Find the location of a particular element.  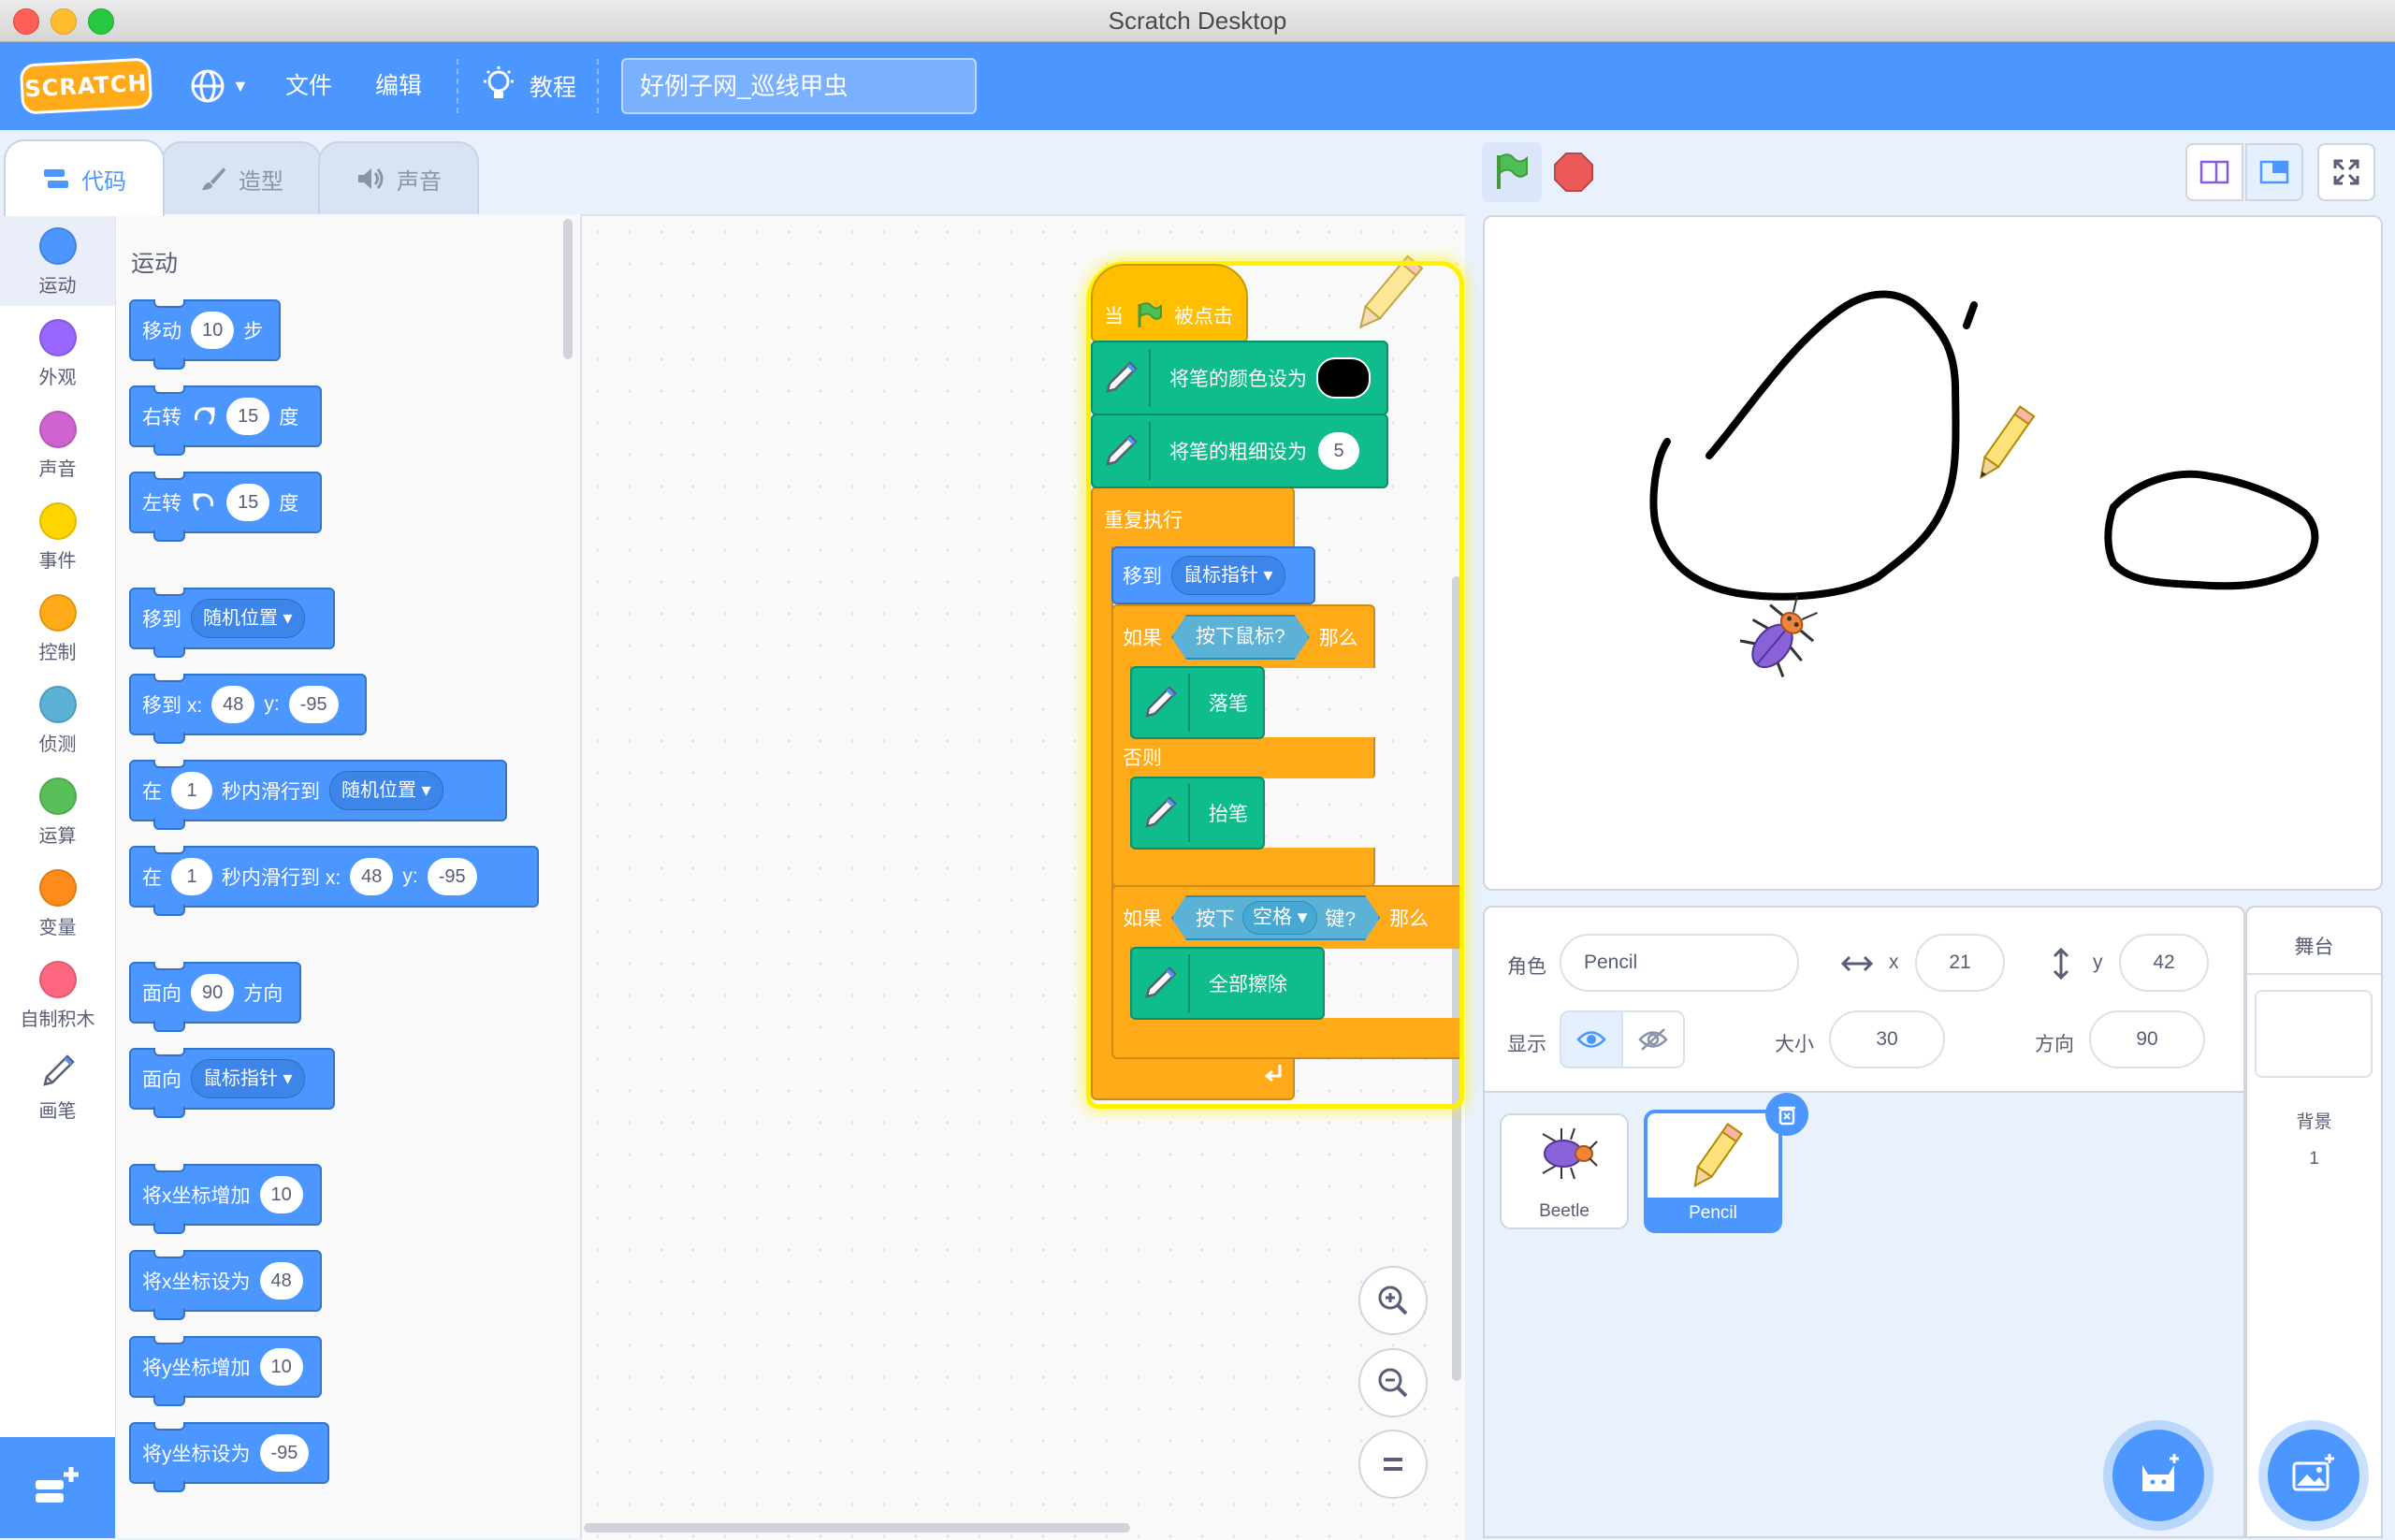

when-flag-clicked-block: 当 被点击 is located at coordinates (1169, 303).